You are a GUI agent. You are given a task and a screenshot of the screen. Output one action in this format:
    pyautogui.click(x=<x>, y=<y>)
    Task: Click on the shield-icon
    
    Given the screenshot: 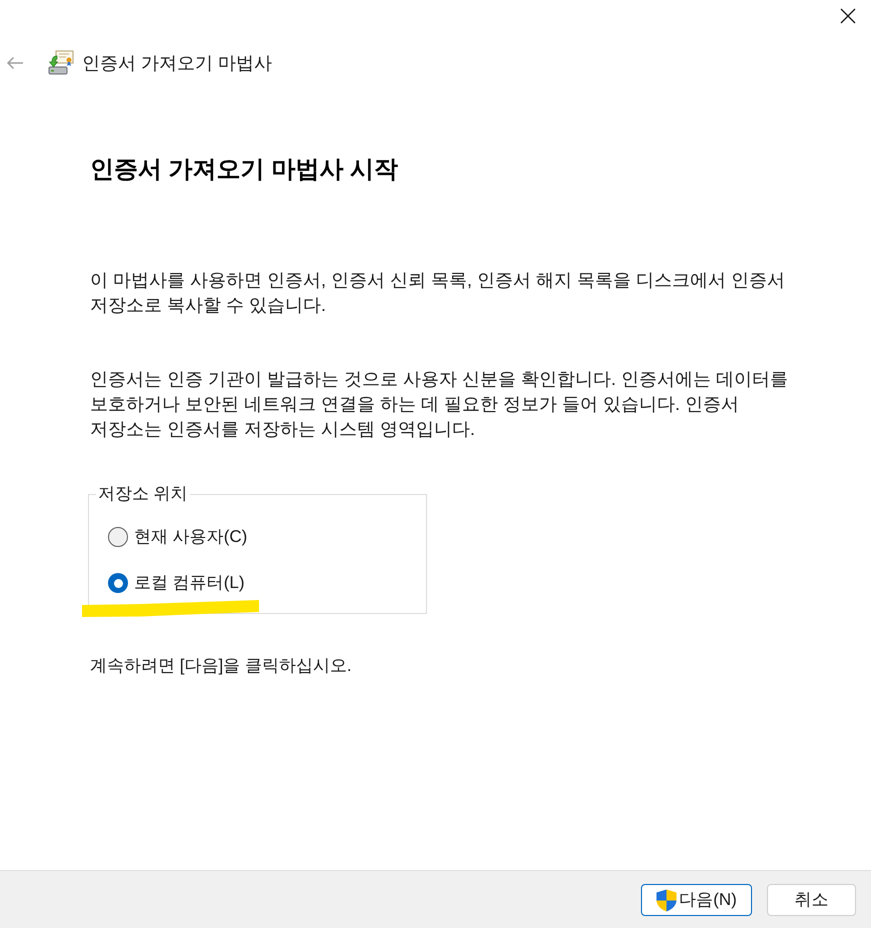 What is the action you would take?
    pyautogui.click(x=667, y=900)
    